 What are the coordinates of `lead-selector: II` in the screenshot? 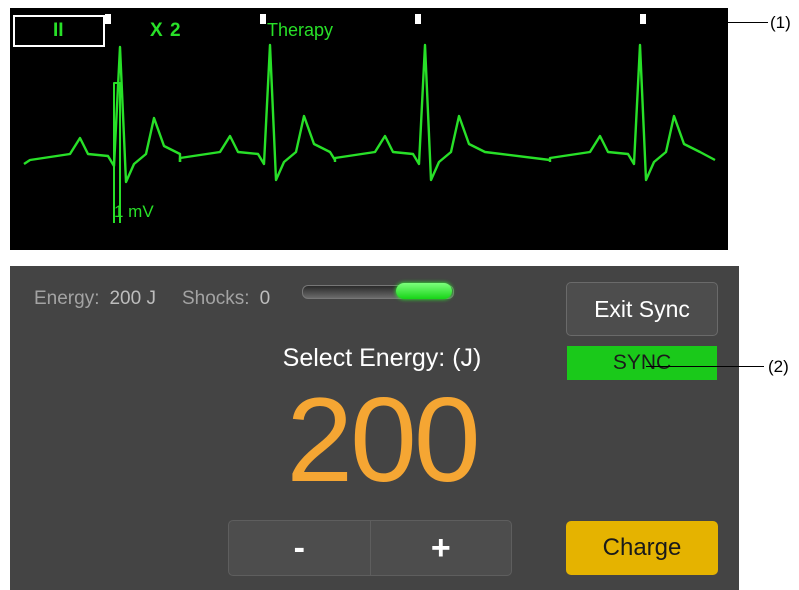 It's located at (59, 31).